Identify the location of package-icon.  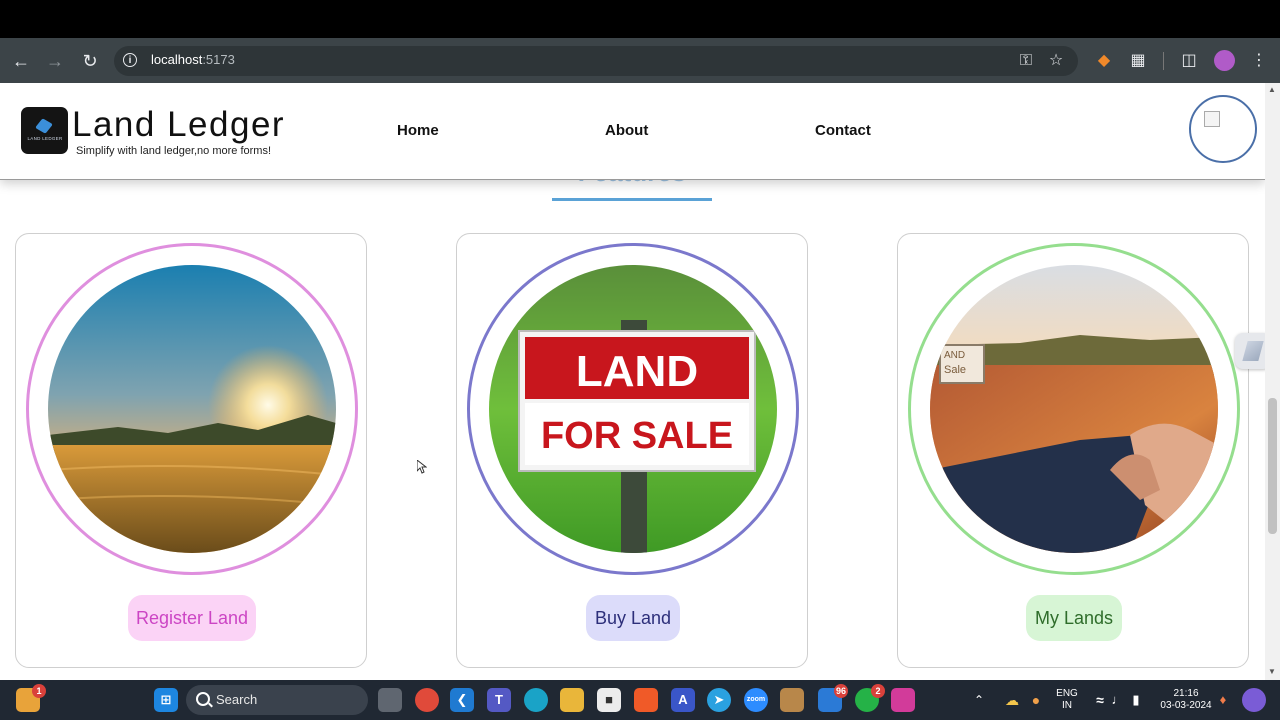
(792, 700).